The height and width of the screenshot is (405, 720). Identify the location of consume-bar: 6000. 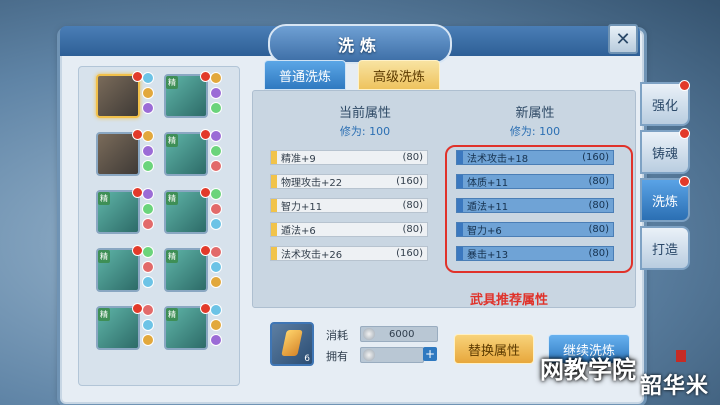
(399, 334).